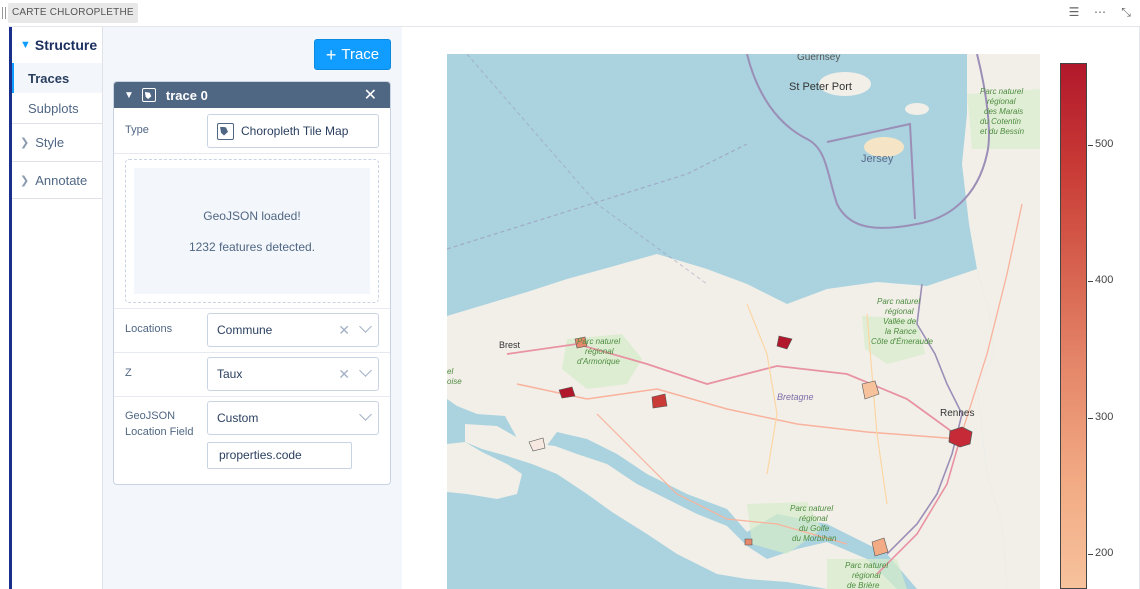  I want to click on nav-annotate-label: Annotate, so click(61, 180).